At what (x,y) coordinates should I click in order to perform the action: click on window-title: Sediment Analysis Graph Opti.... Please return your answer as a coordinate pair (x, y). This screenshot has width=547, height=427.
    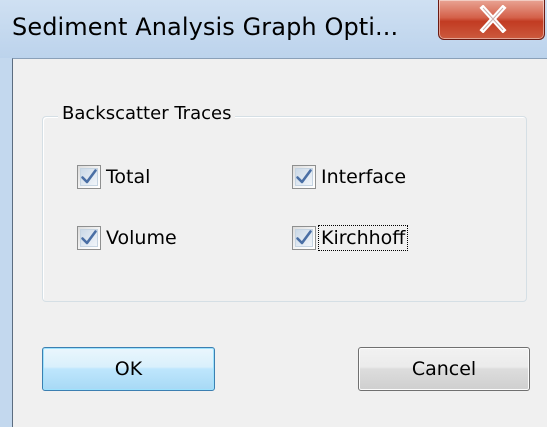
    Looking at the image, I should click on (205, 27).